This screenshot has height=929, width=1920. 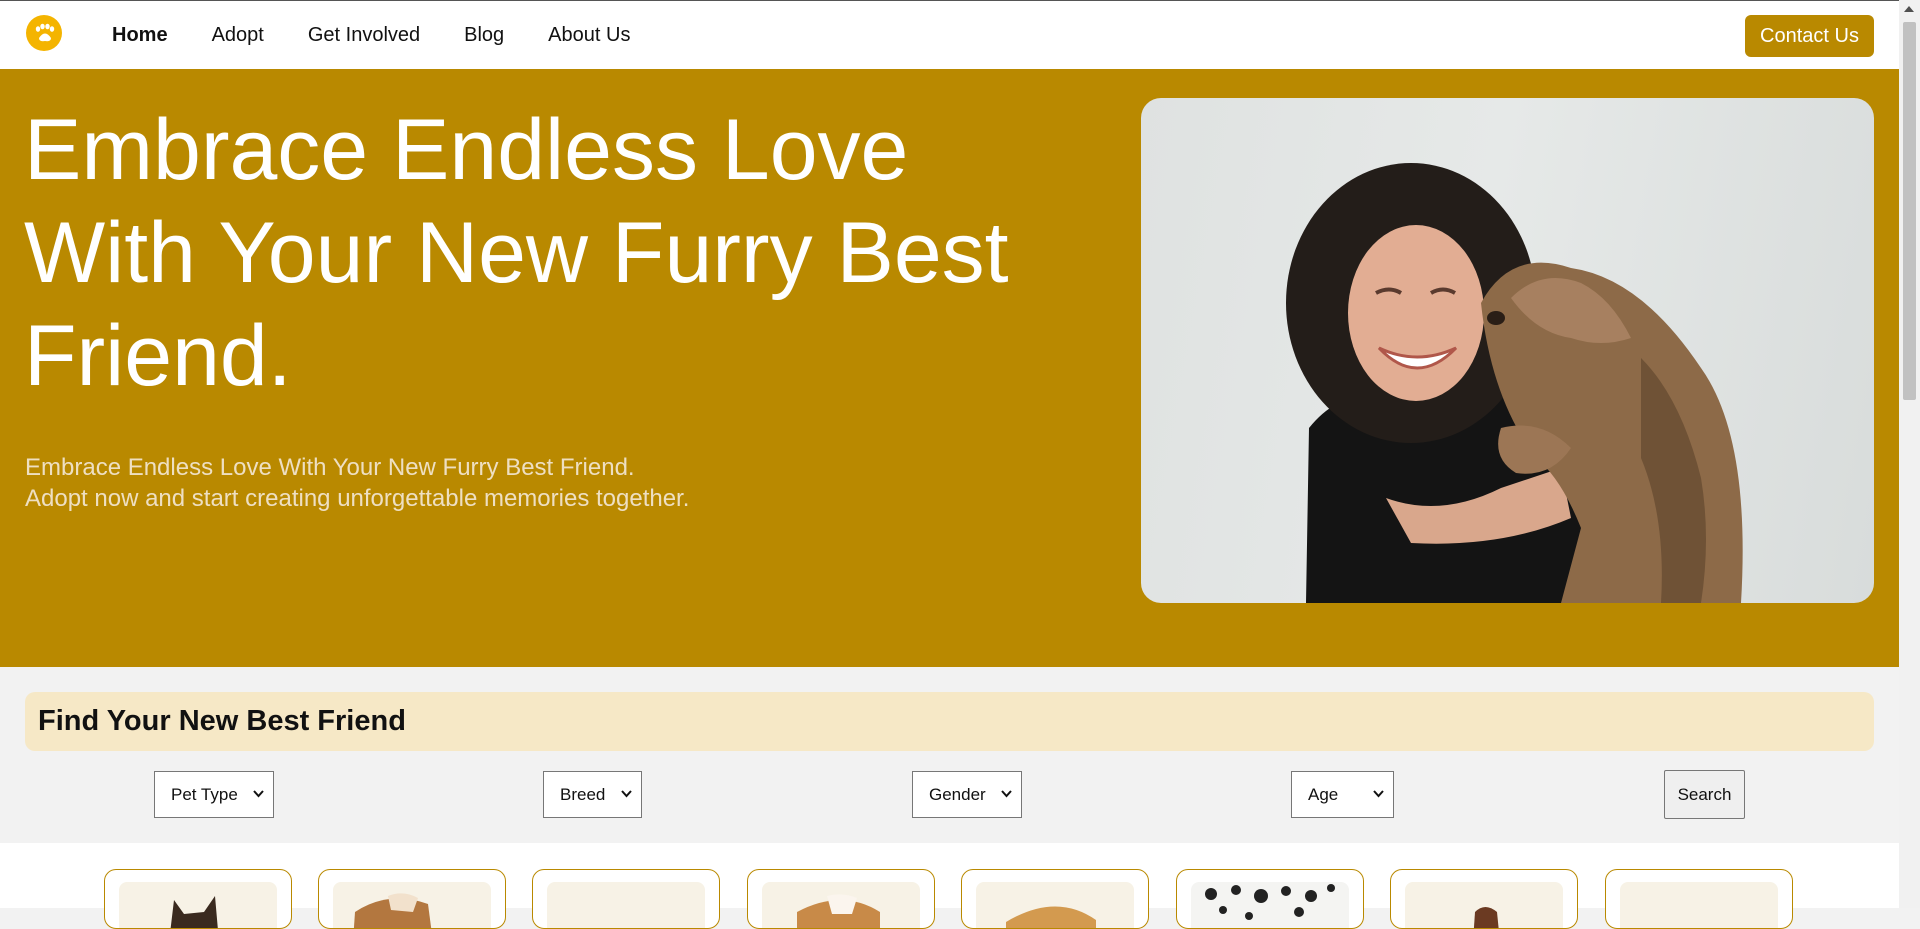 I want to click on dalmatian-photo, so click(x=1270, y=905).